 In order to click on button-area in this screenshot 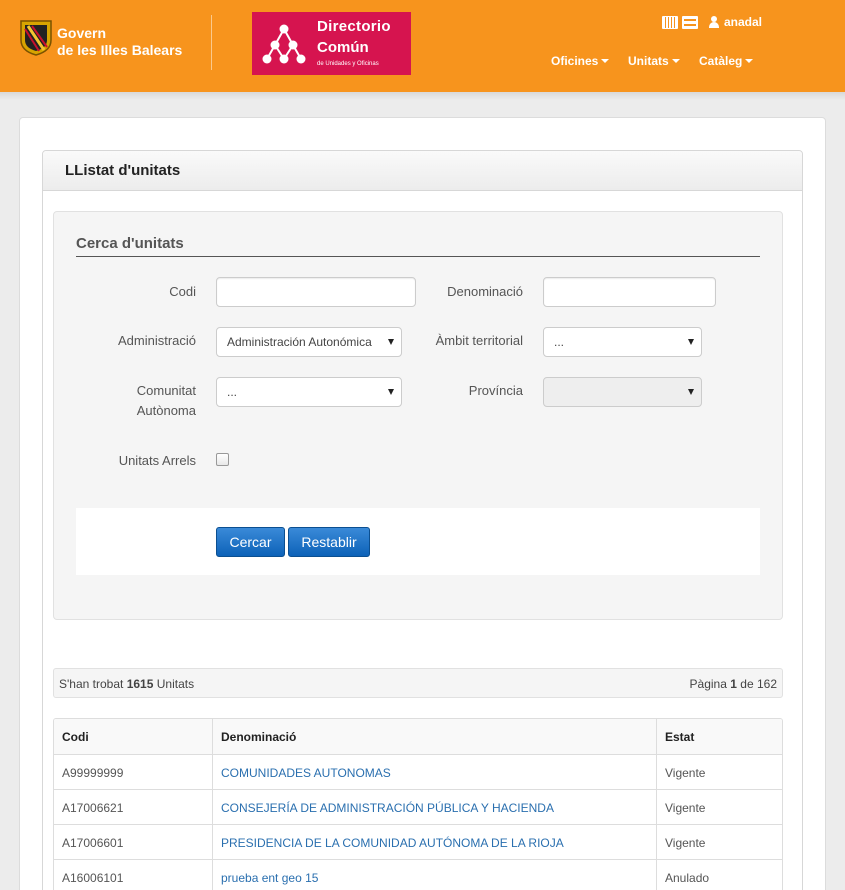, I will do `click(418, 541)`.